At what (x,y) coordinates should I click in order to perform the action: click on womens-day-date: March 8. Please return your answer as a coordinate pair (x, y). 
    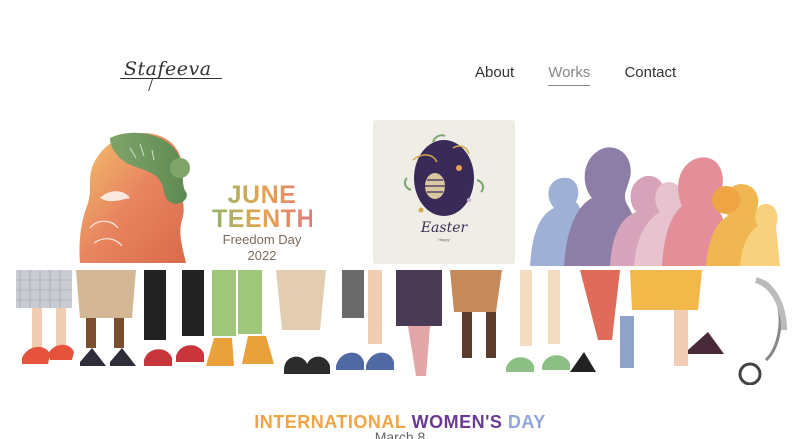
    Looking at the image, I should click on (400, 434).